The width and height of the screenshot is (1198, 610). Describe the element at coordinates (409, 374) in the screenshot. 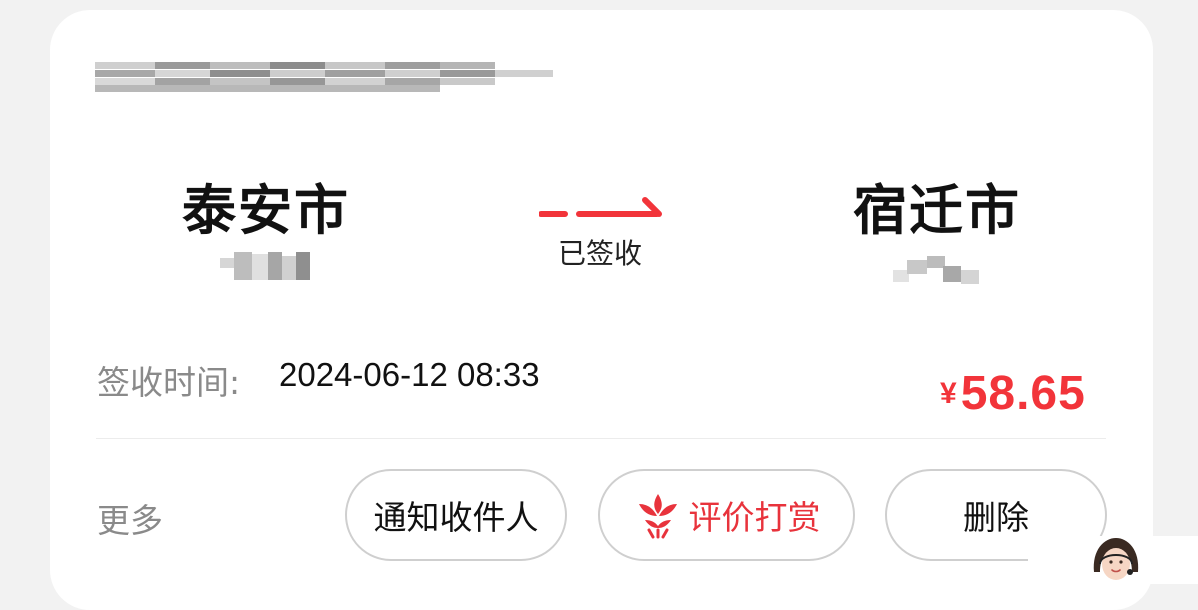

I see `sign-time-value: 2024-06-12 08:33` at that location.